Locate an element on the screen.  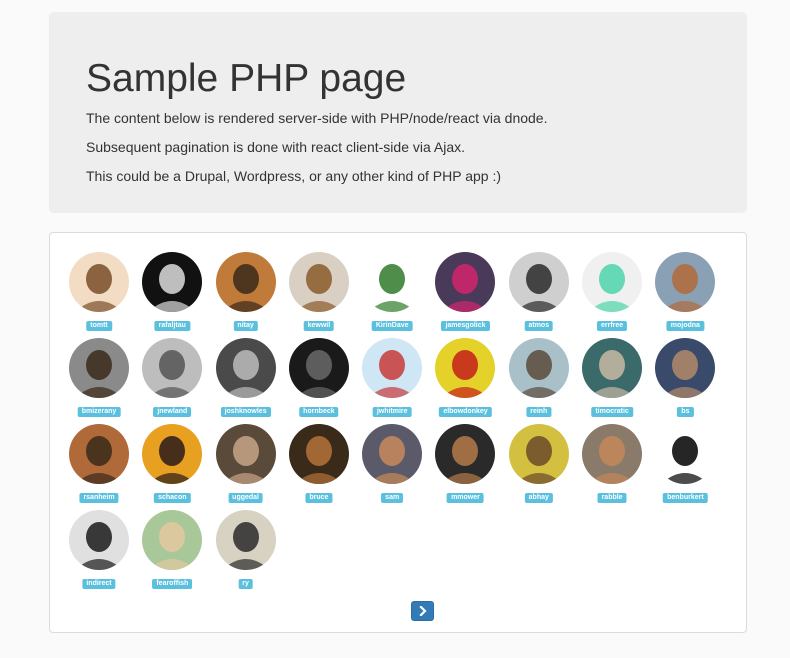
user-card: fearoffish is located at coordinates (178, 553).